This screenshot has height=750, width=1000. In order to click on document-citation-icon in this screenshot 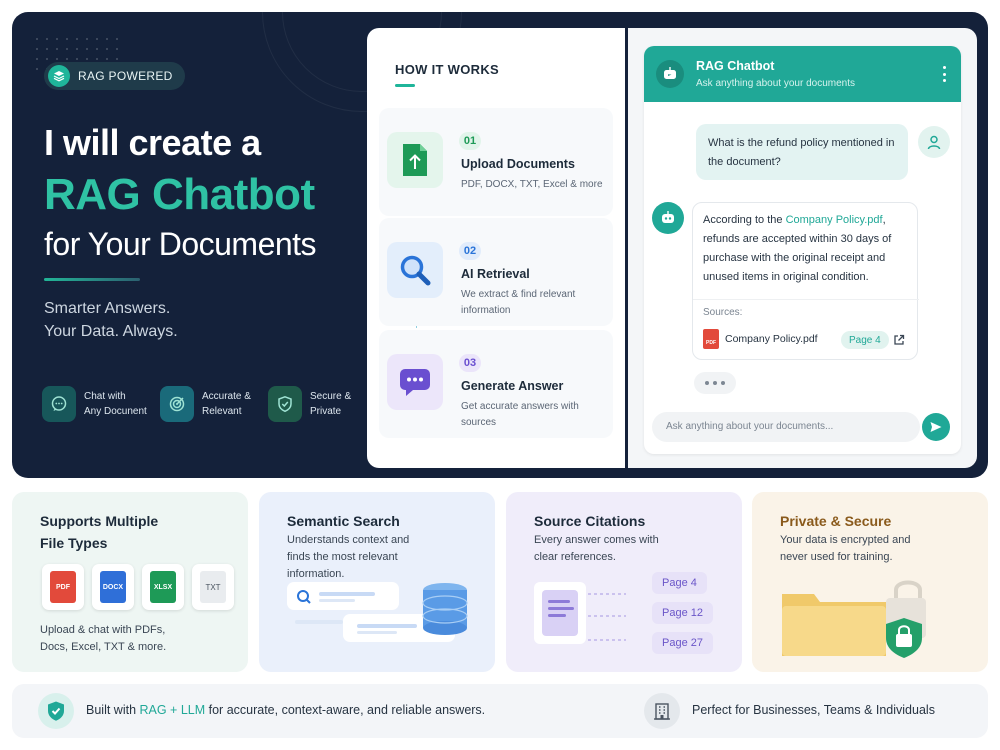, I will do `click(580, 613)`.